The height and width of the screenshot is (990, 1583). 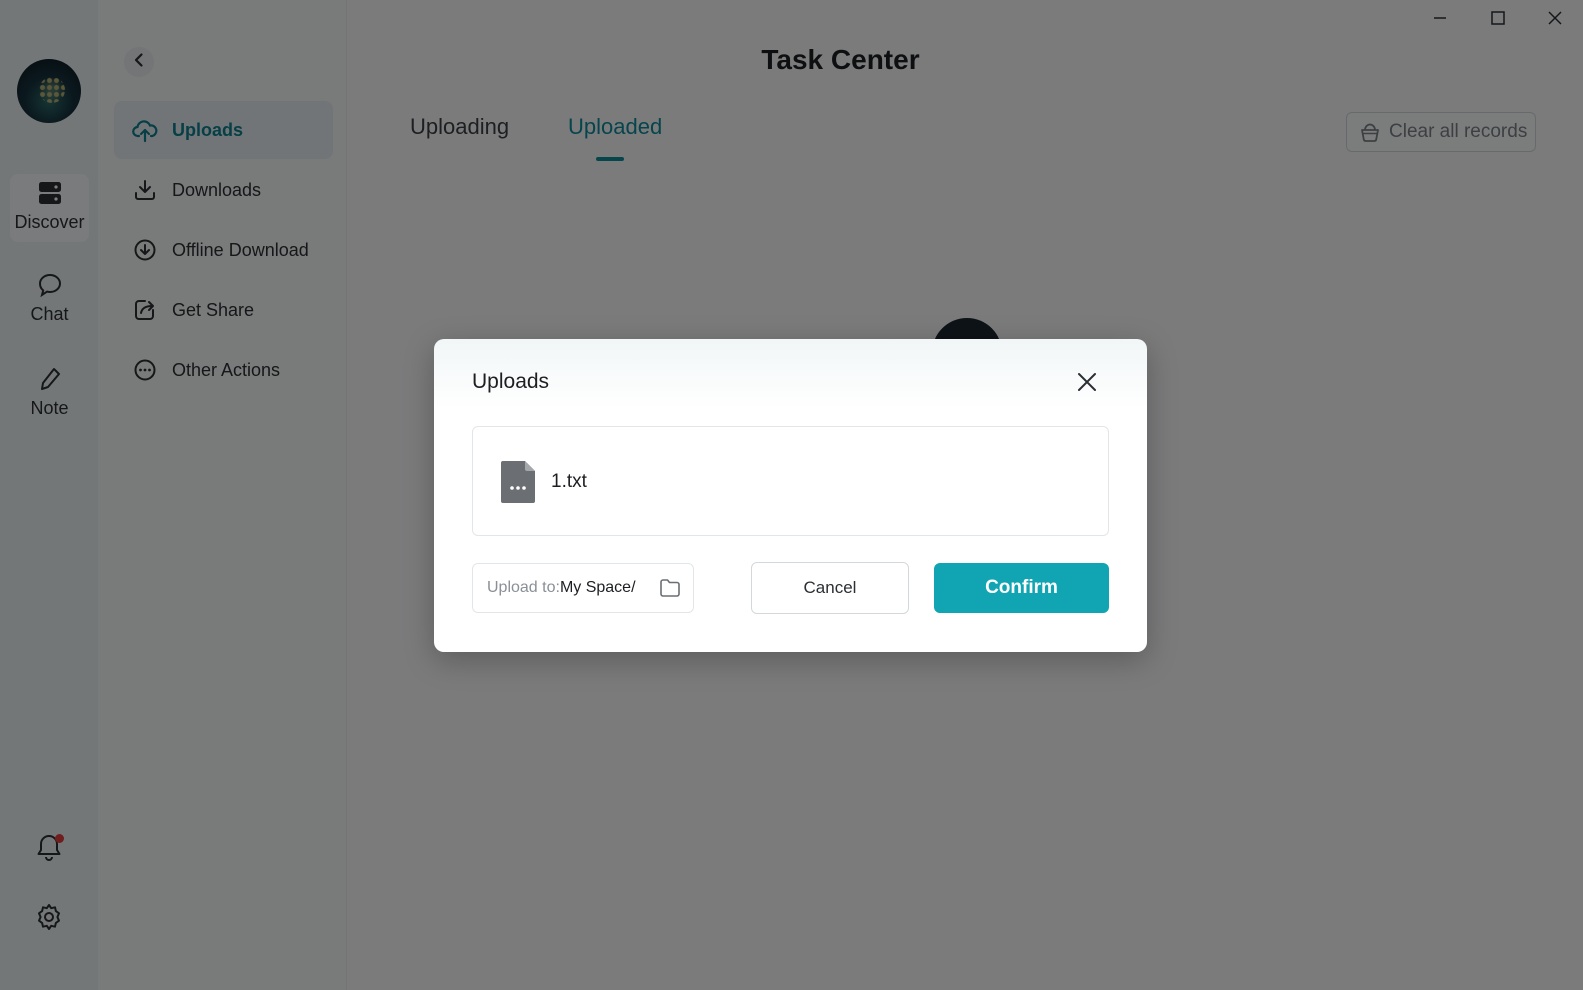 What do you see at coordinates (569, 481) in the screenshot?
I see `file-name: 1.txt` at bounding box center [569, 481].